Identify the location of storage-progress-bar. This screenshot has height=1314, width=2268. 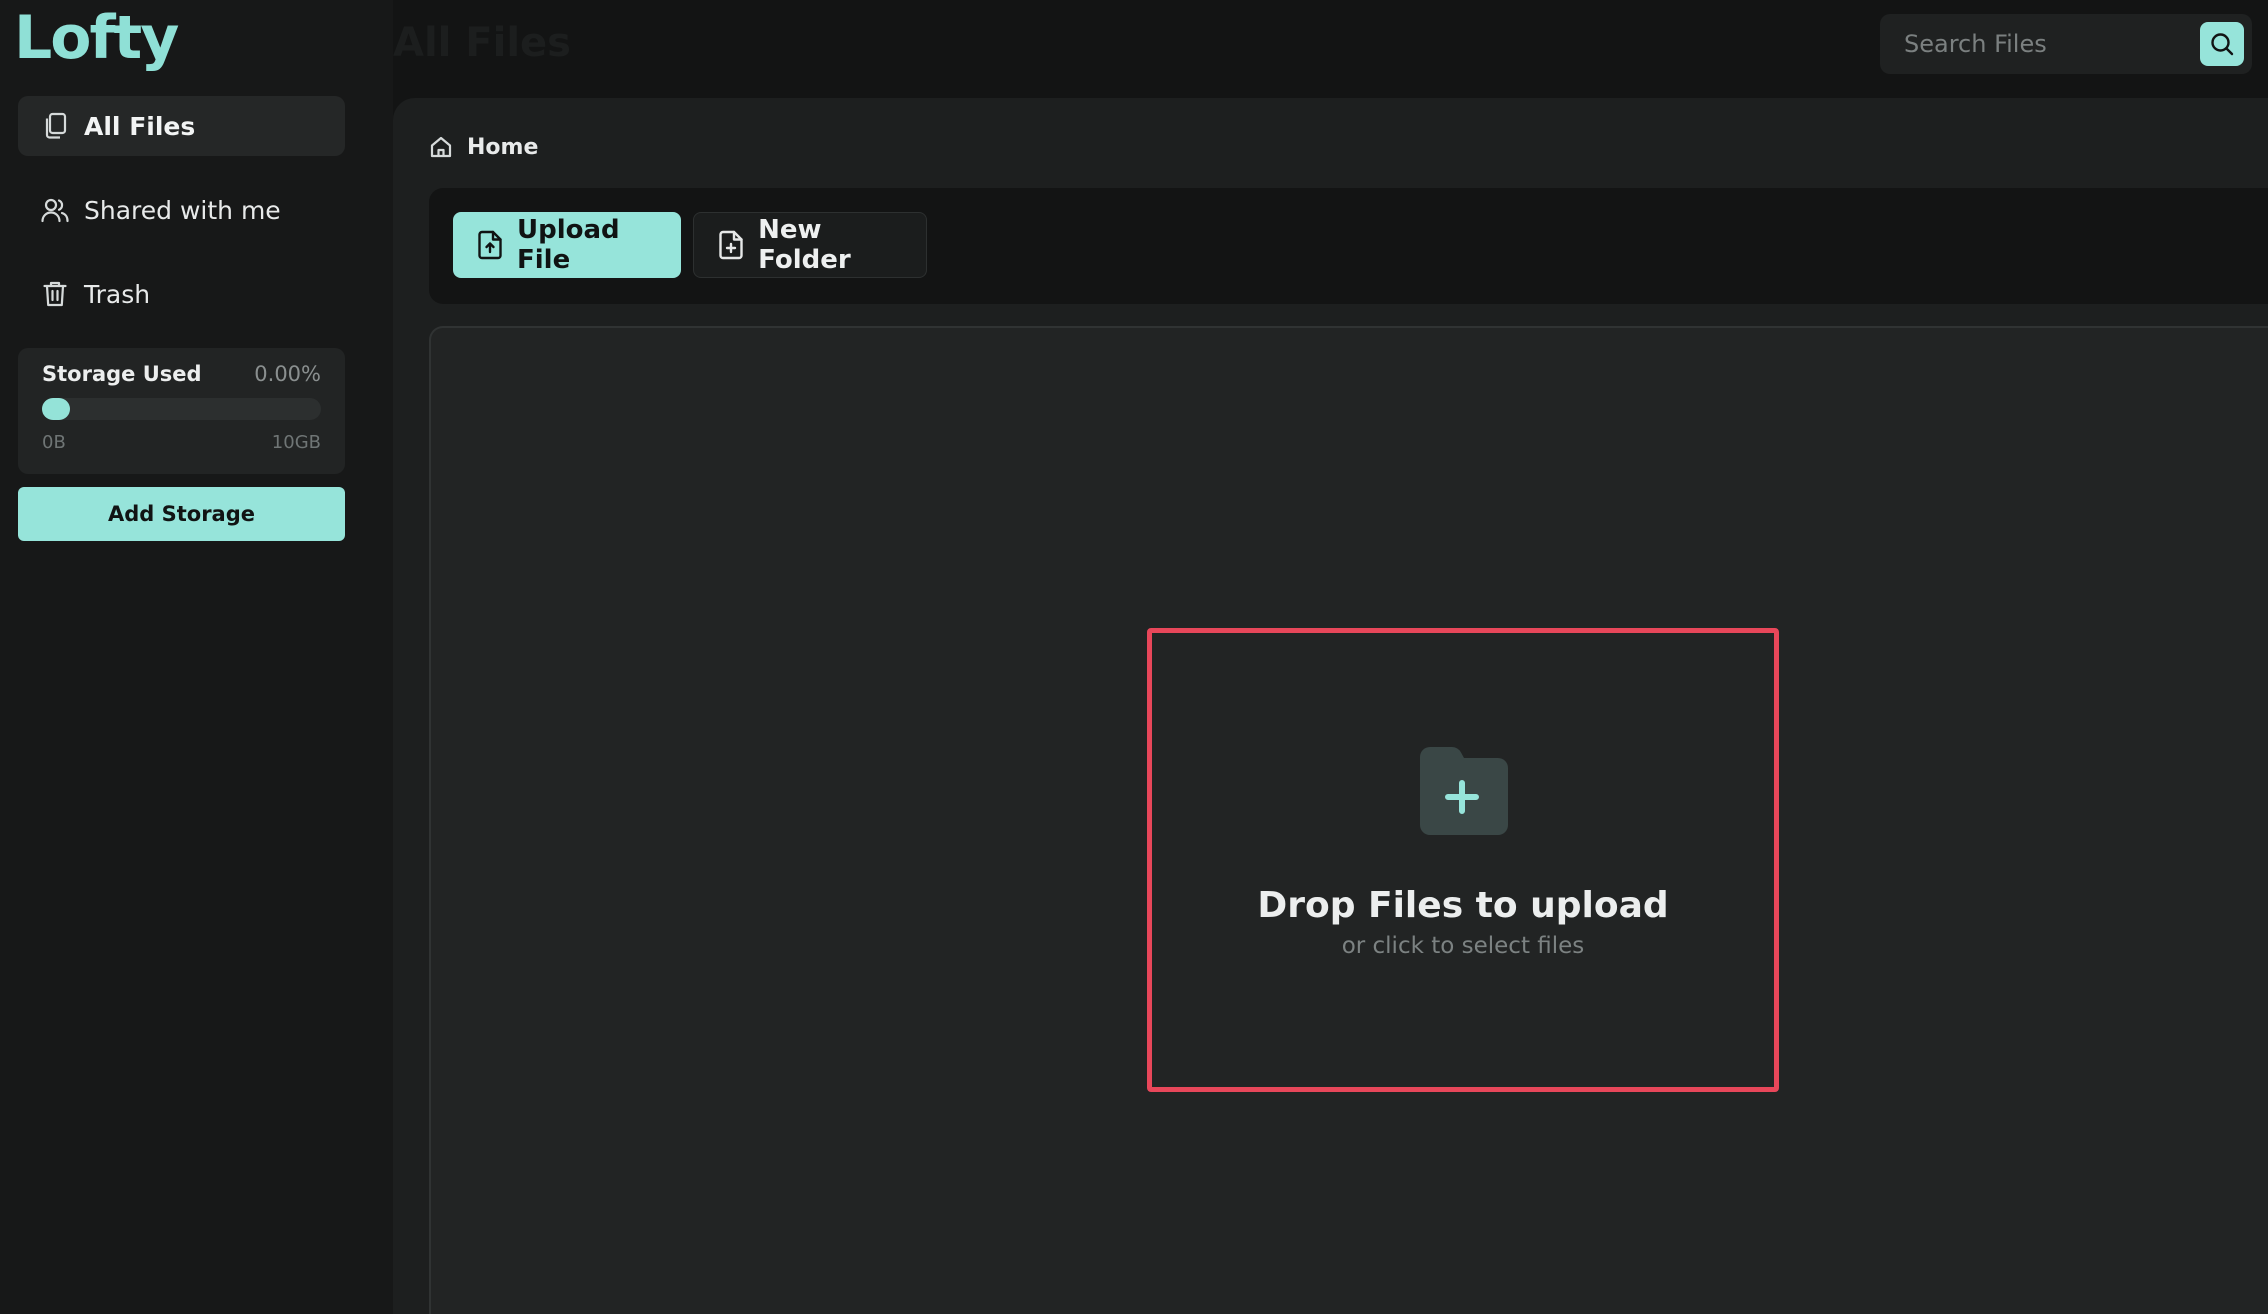
(181, 409).